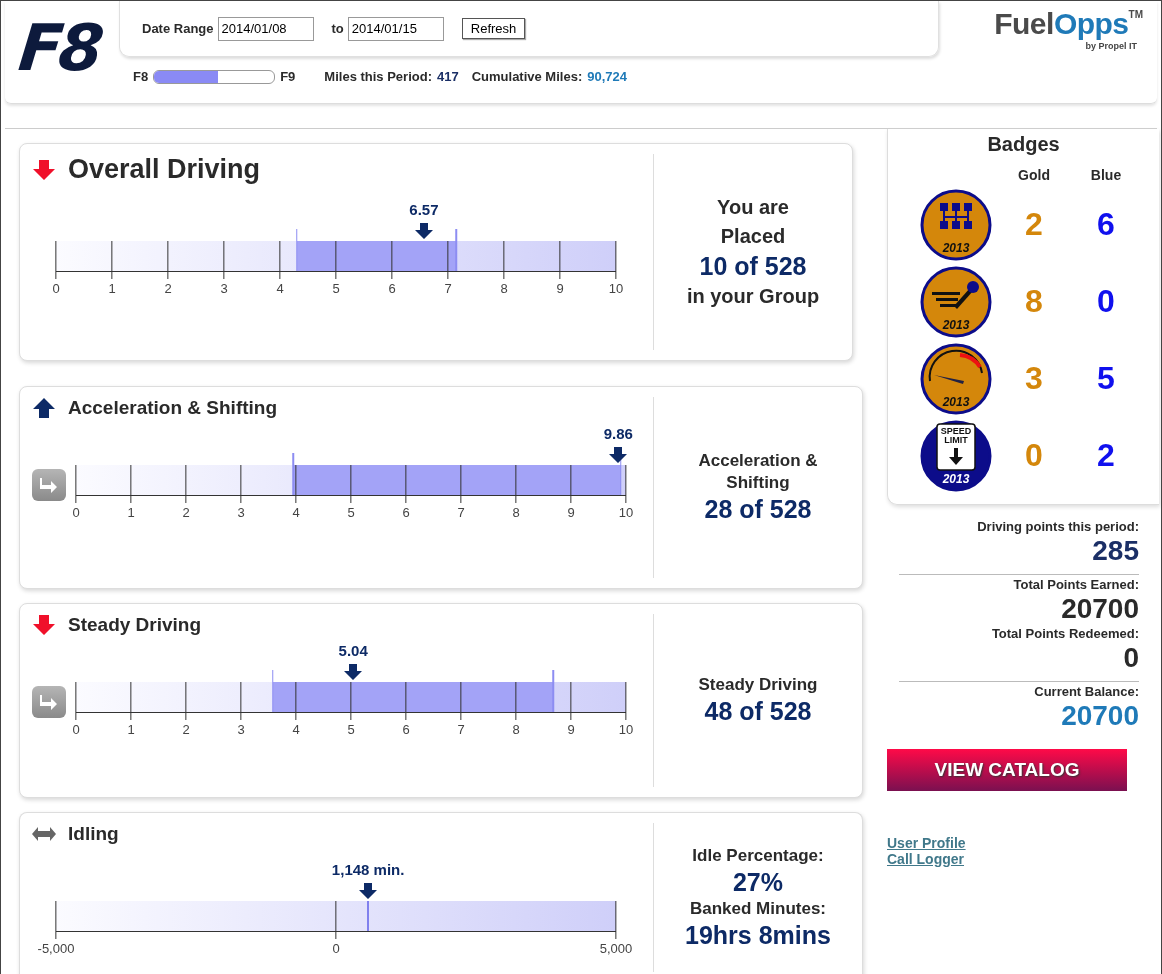  Describe the element at coordinates (1131, 658) in the screenshot. I see `points-value: 0` at that location.